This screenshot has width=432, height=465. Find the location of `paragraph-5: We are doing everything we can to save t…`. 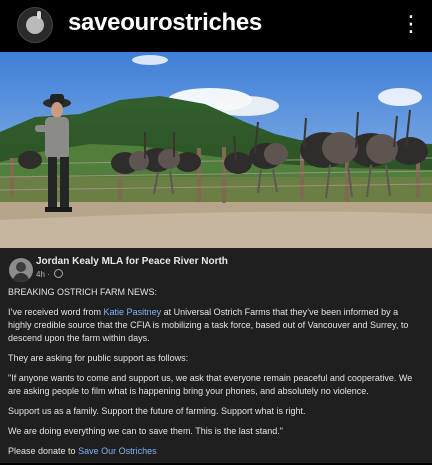

paragraph-5: We are doing everything we can to save t… is located at coordinates (146, 431).